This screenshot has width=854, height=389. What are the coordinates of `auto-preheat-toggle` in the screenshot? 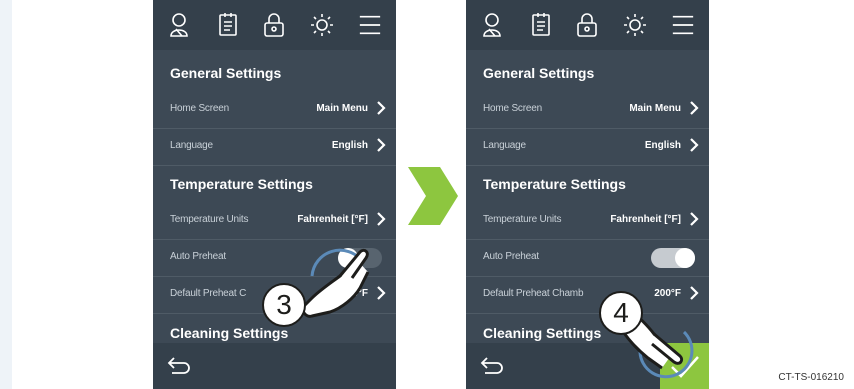 It's located at (673, 258).